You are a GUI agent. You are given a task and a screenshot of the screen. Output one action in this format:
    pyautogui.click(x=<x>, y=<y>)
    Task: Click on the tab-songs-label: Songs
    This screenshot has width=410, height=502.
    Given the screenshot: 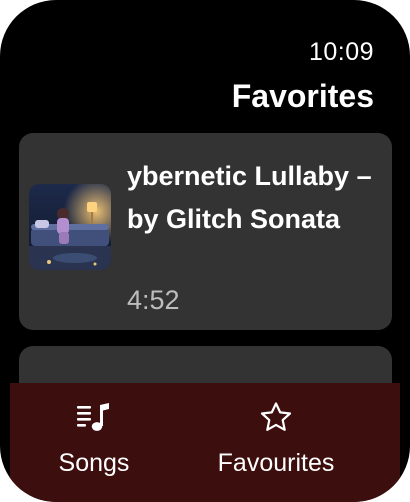 What is the action you would take?
    pyautogui.click(x=94, y=463)
    